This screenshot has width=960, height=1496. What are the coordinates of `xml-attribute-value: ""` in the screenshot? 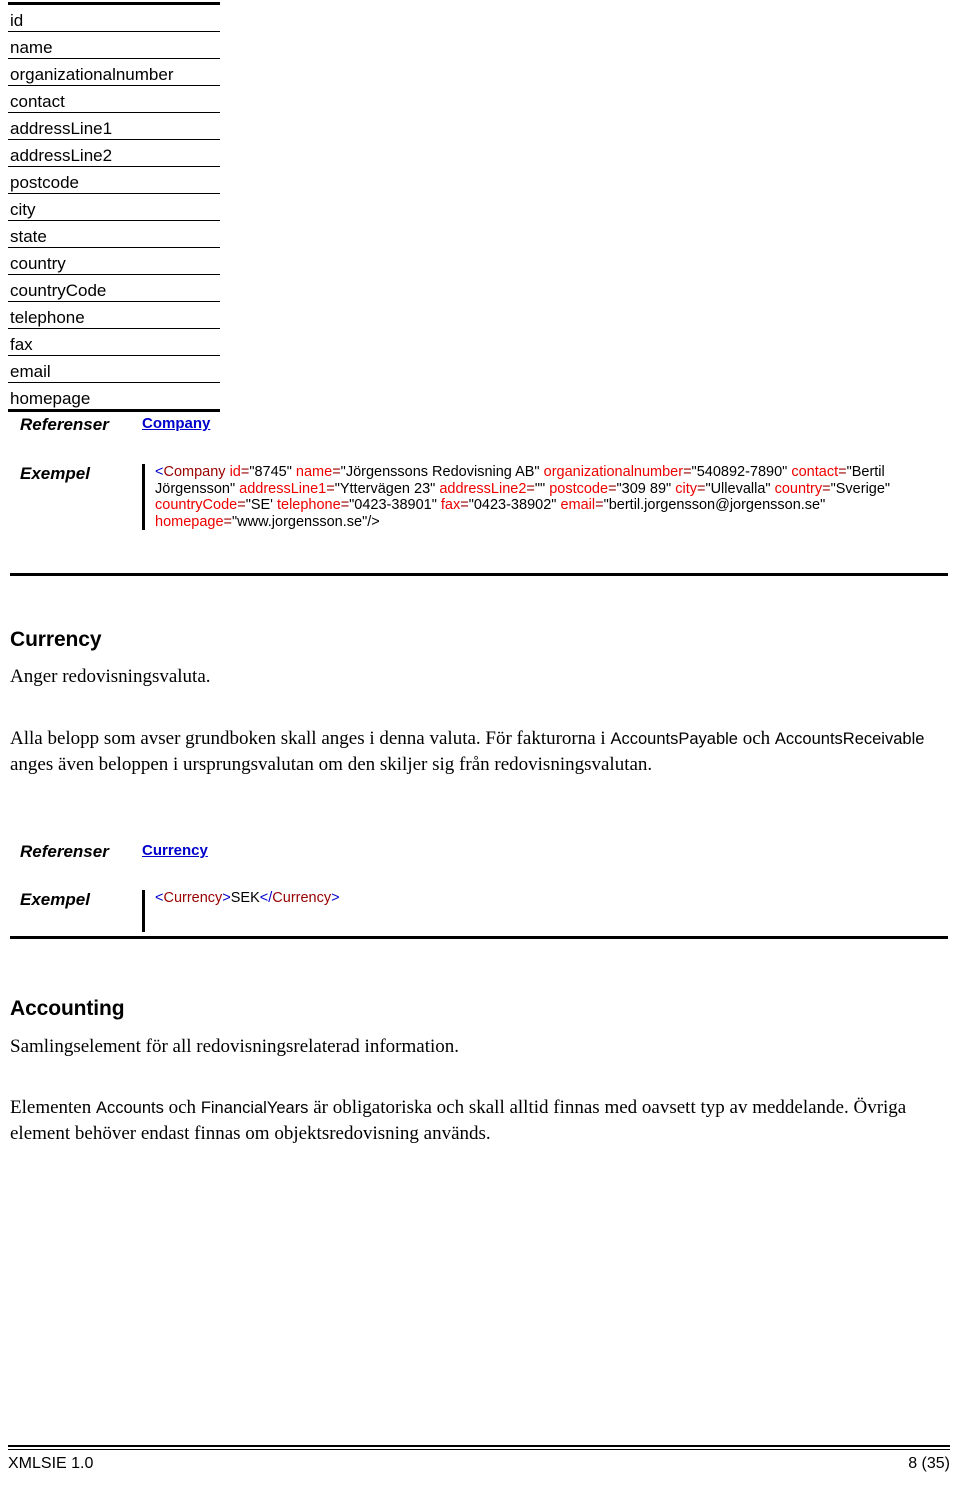 It's located at (540, 488).